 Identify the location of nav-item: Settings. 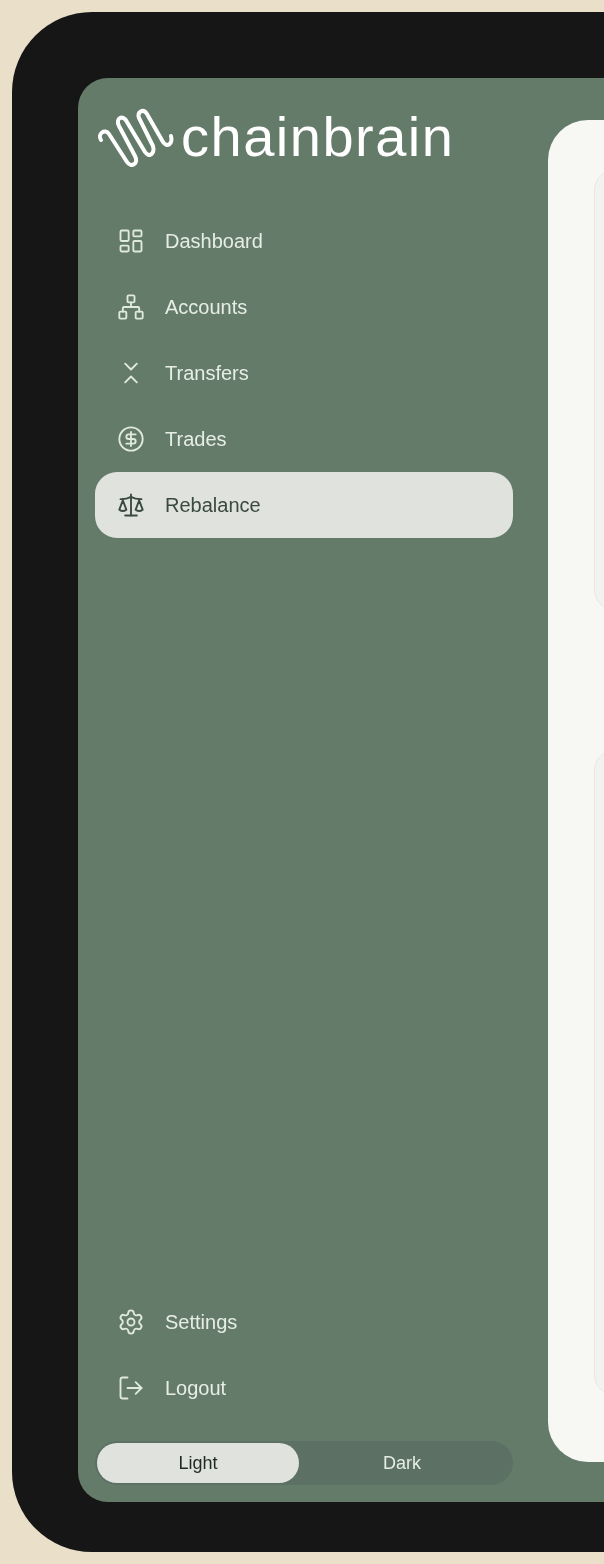
(304, 1322).